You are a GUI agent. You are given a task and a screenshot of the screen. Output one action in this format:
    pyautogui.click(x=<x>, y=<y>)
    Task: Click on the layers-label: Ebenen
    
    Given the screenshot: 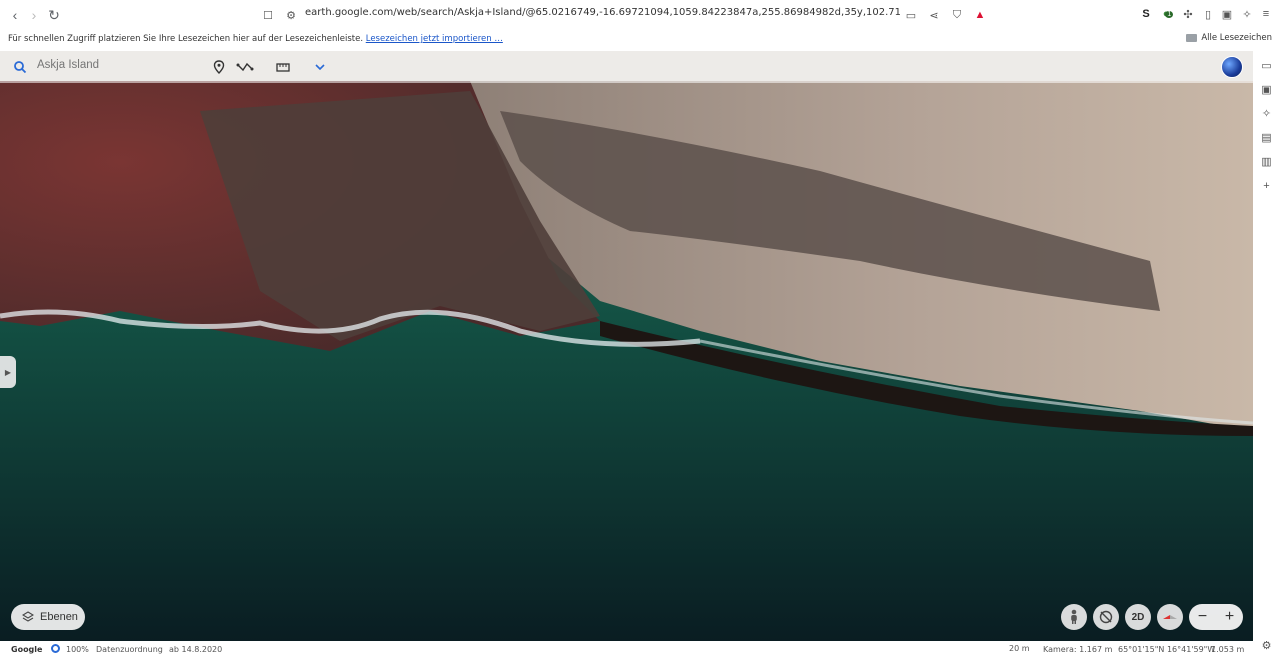 What is the action you would take?
    pyautogui.click(x=59, y=617)
    